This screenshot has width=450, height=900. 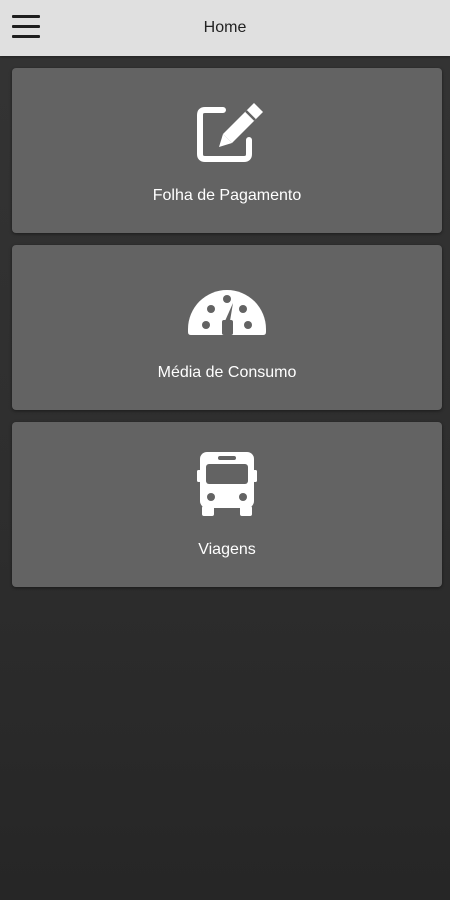 What do you see at coordinates (227, 484) in the screenshot?
I see `bus-icon` at bounding box center [227, 484].